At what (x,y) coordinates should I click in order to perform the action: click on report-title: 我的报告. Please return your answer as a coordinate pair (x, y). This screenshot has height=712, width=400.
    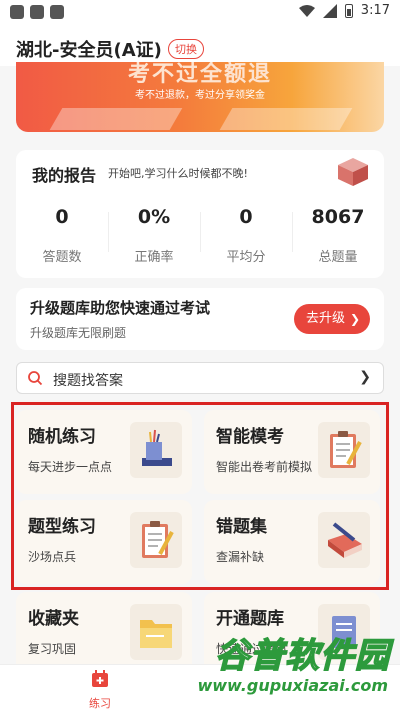
    Looking at the image, I should click on (64, 175).